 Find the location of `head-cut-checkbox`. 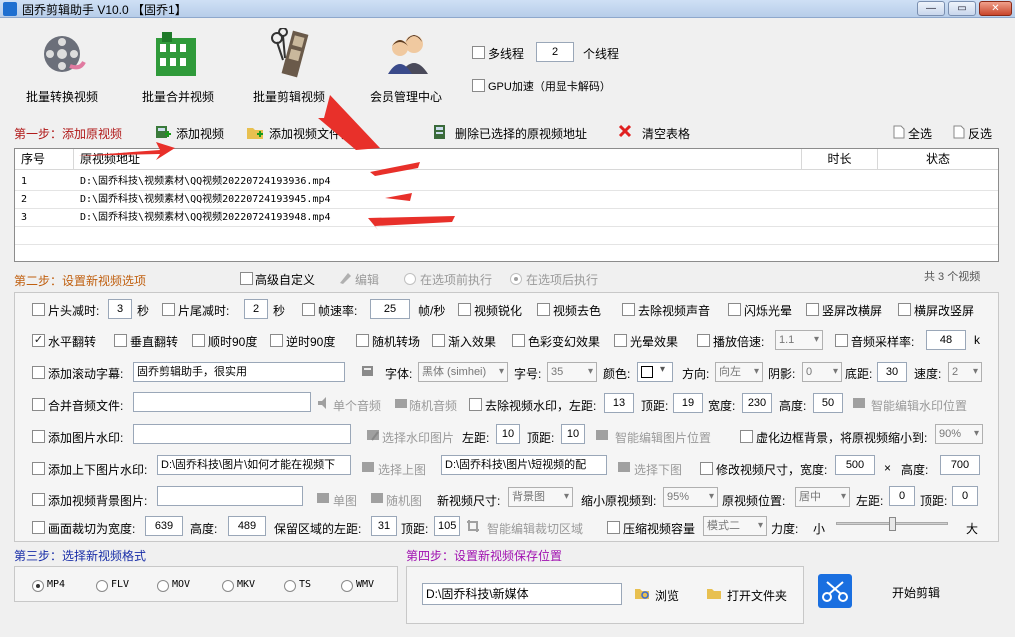

head-cut-checkbox is located at coordinates (38, 309).